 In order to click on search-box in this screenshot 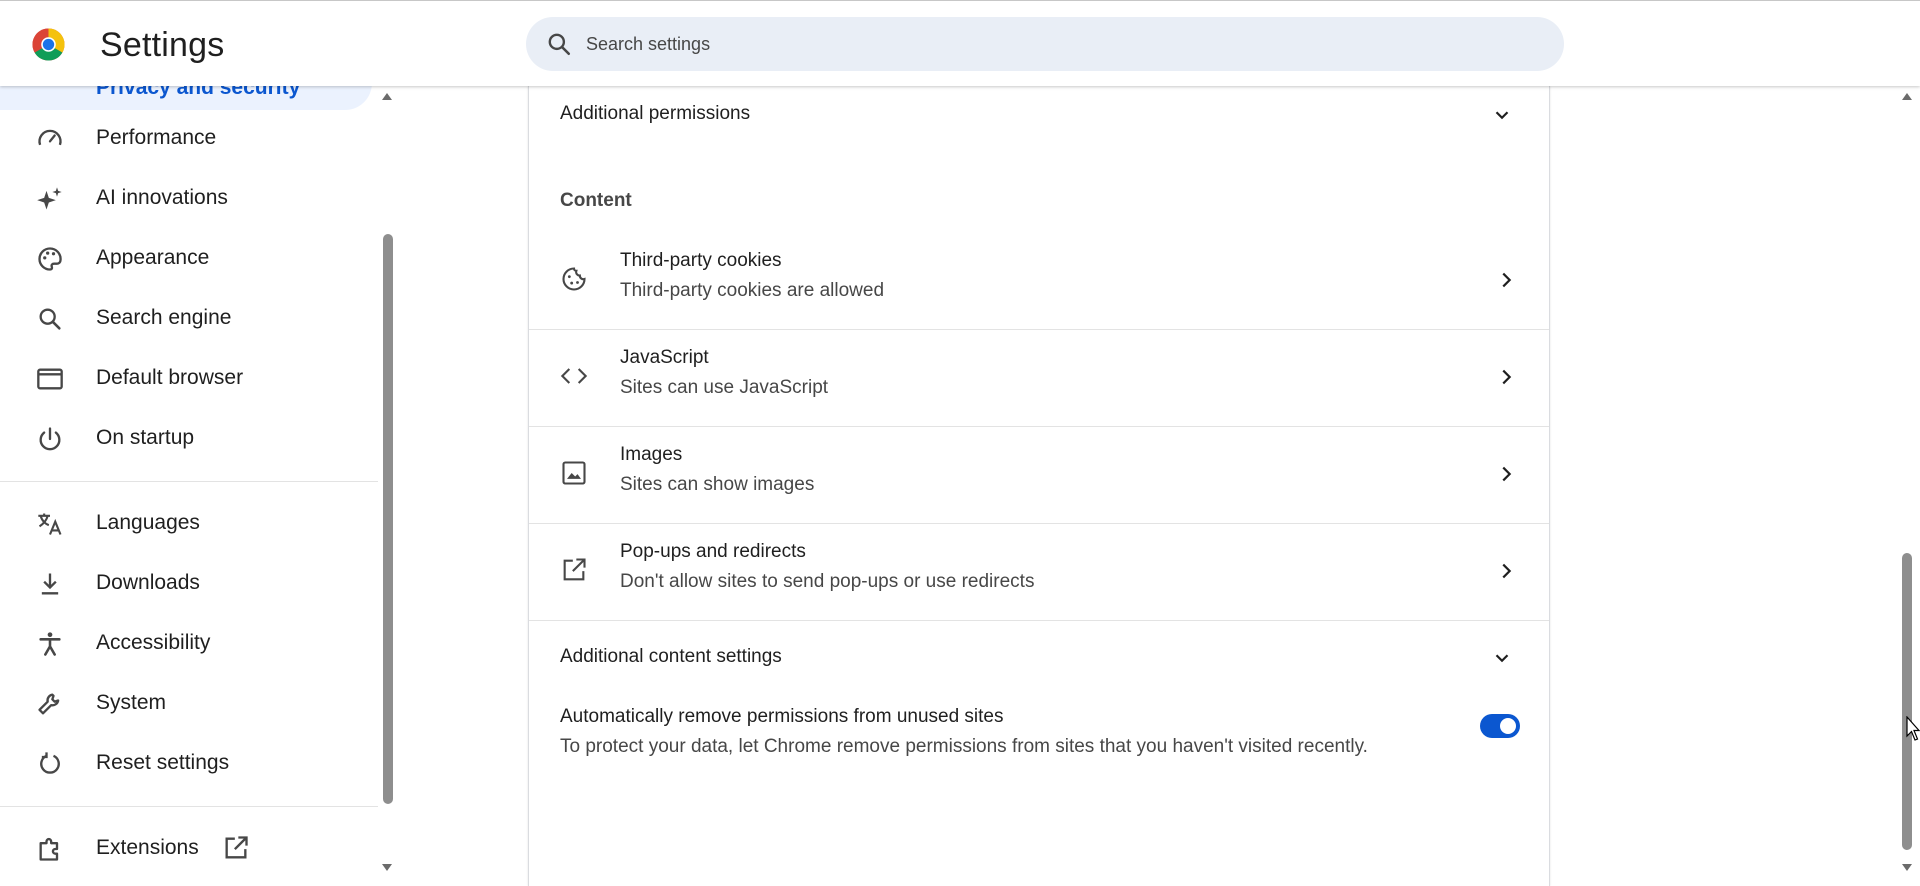, I will do `click(1045, 44)`.